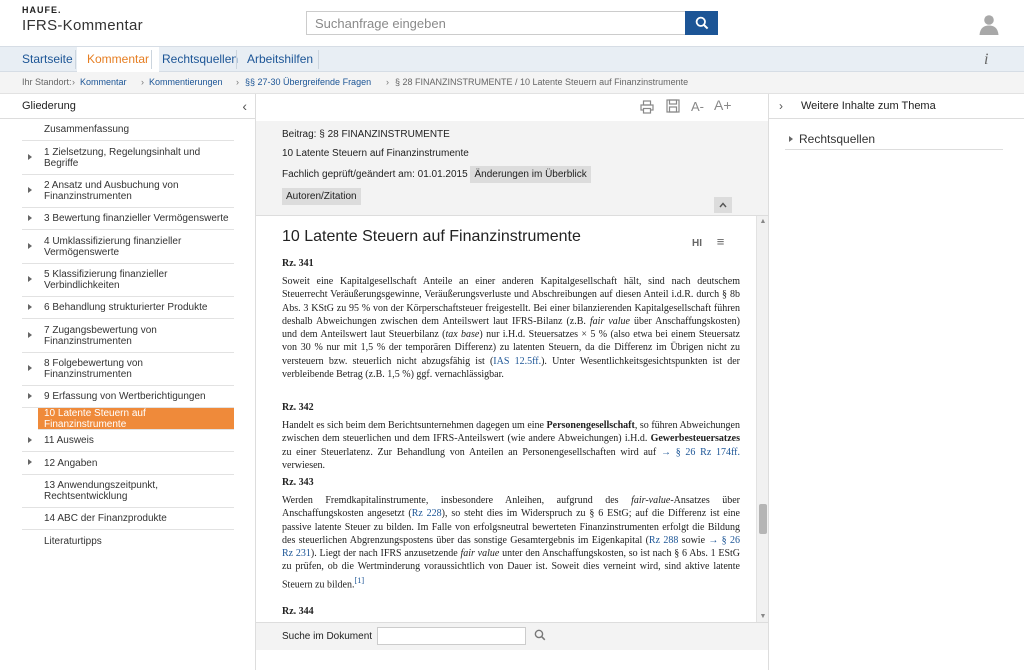 The image size is (1024, 670). I want to click on outline-item-14: 14 ABC der Finanzprodukte, so click(128, 519).